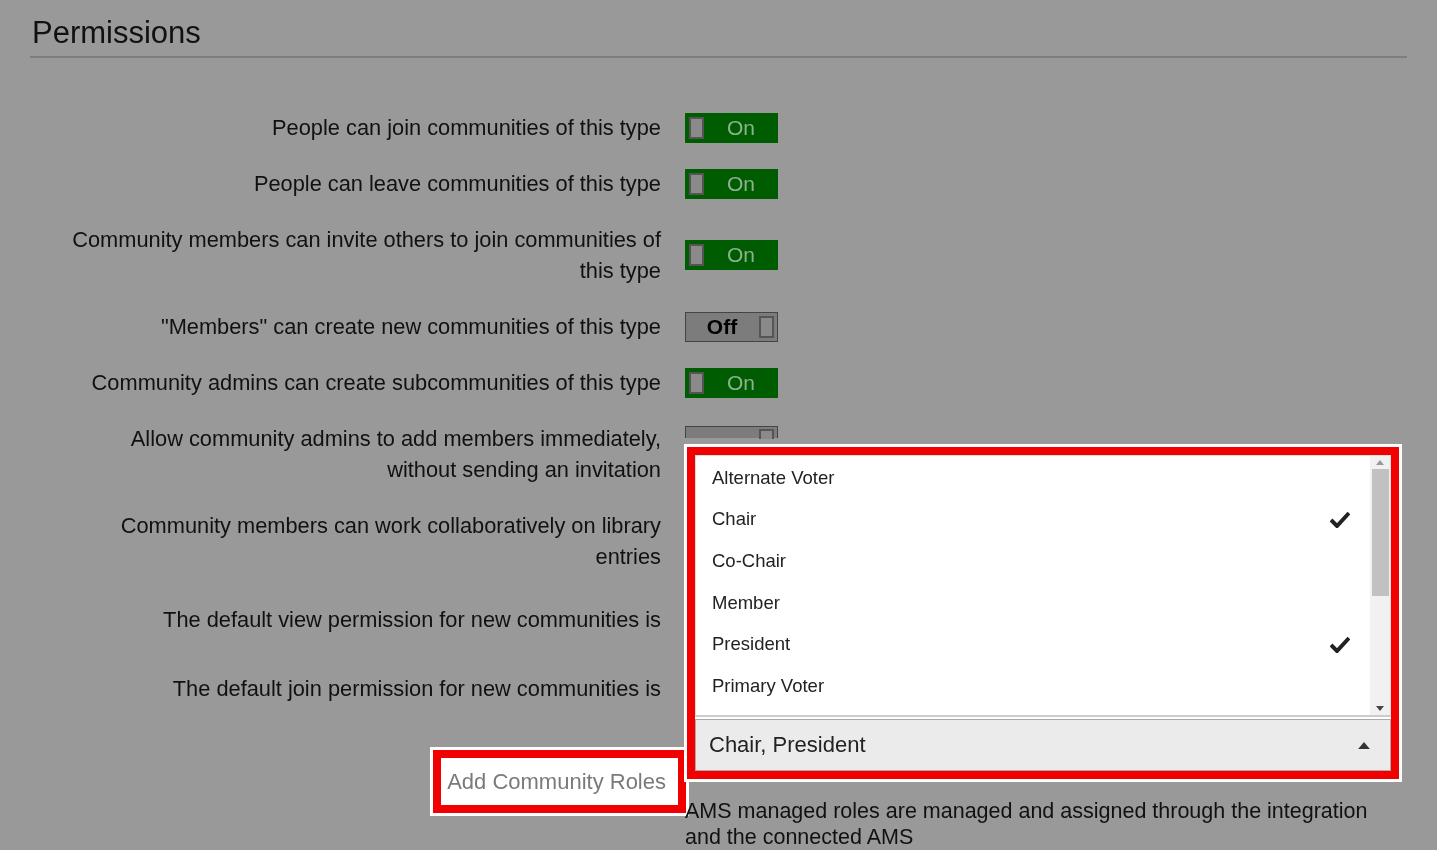 The height and width of the screenshot is (850, 1437). I want to click on setting-label: The default view permission for new communities is, so click(411, 619).